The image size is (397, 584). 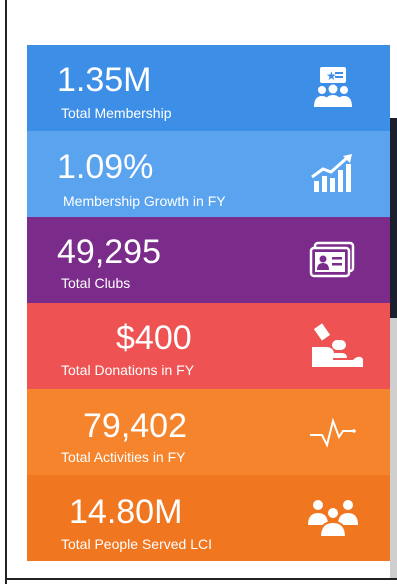 What do you see at coordinates (208, 174) in the screenshot?
I see `kpi-card-membership-growth: 1.09% Membership Growth in FY` at bounding box center [208, 174].